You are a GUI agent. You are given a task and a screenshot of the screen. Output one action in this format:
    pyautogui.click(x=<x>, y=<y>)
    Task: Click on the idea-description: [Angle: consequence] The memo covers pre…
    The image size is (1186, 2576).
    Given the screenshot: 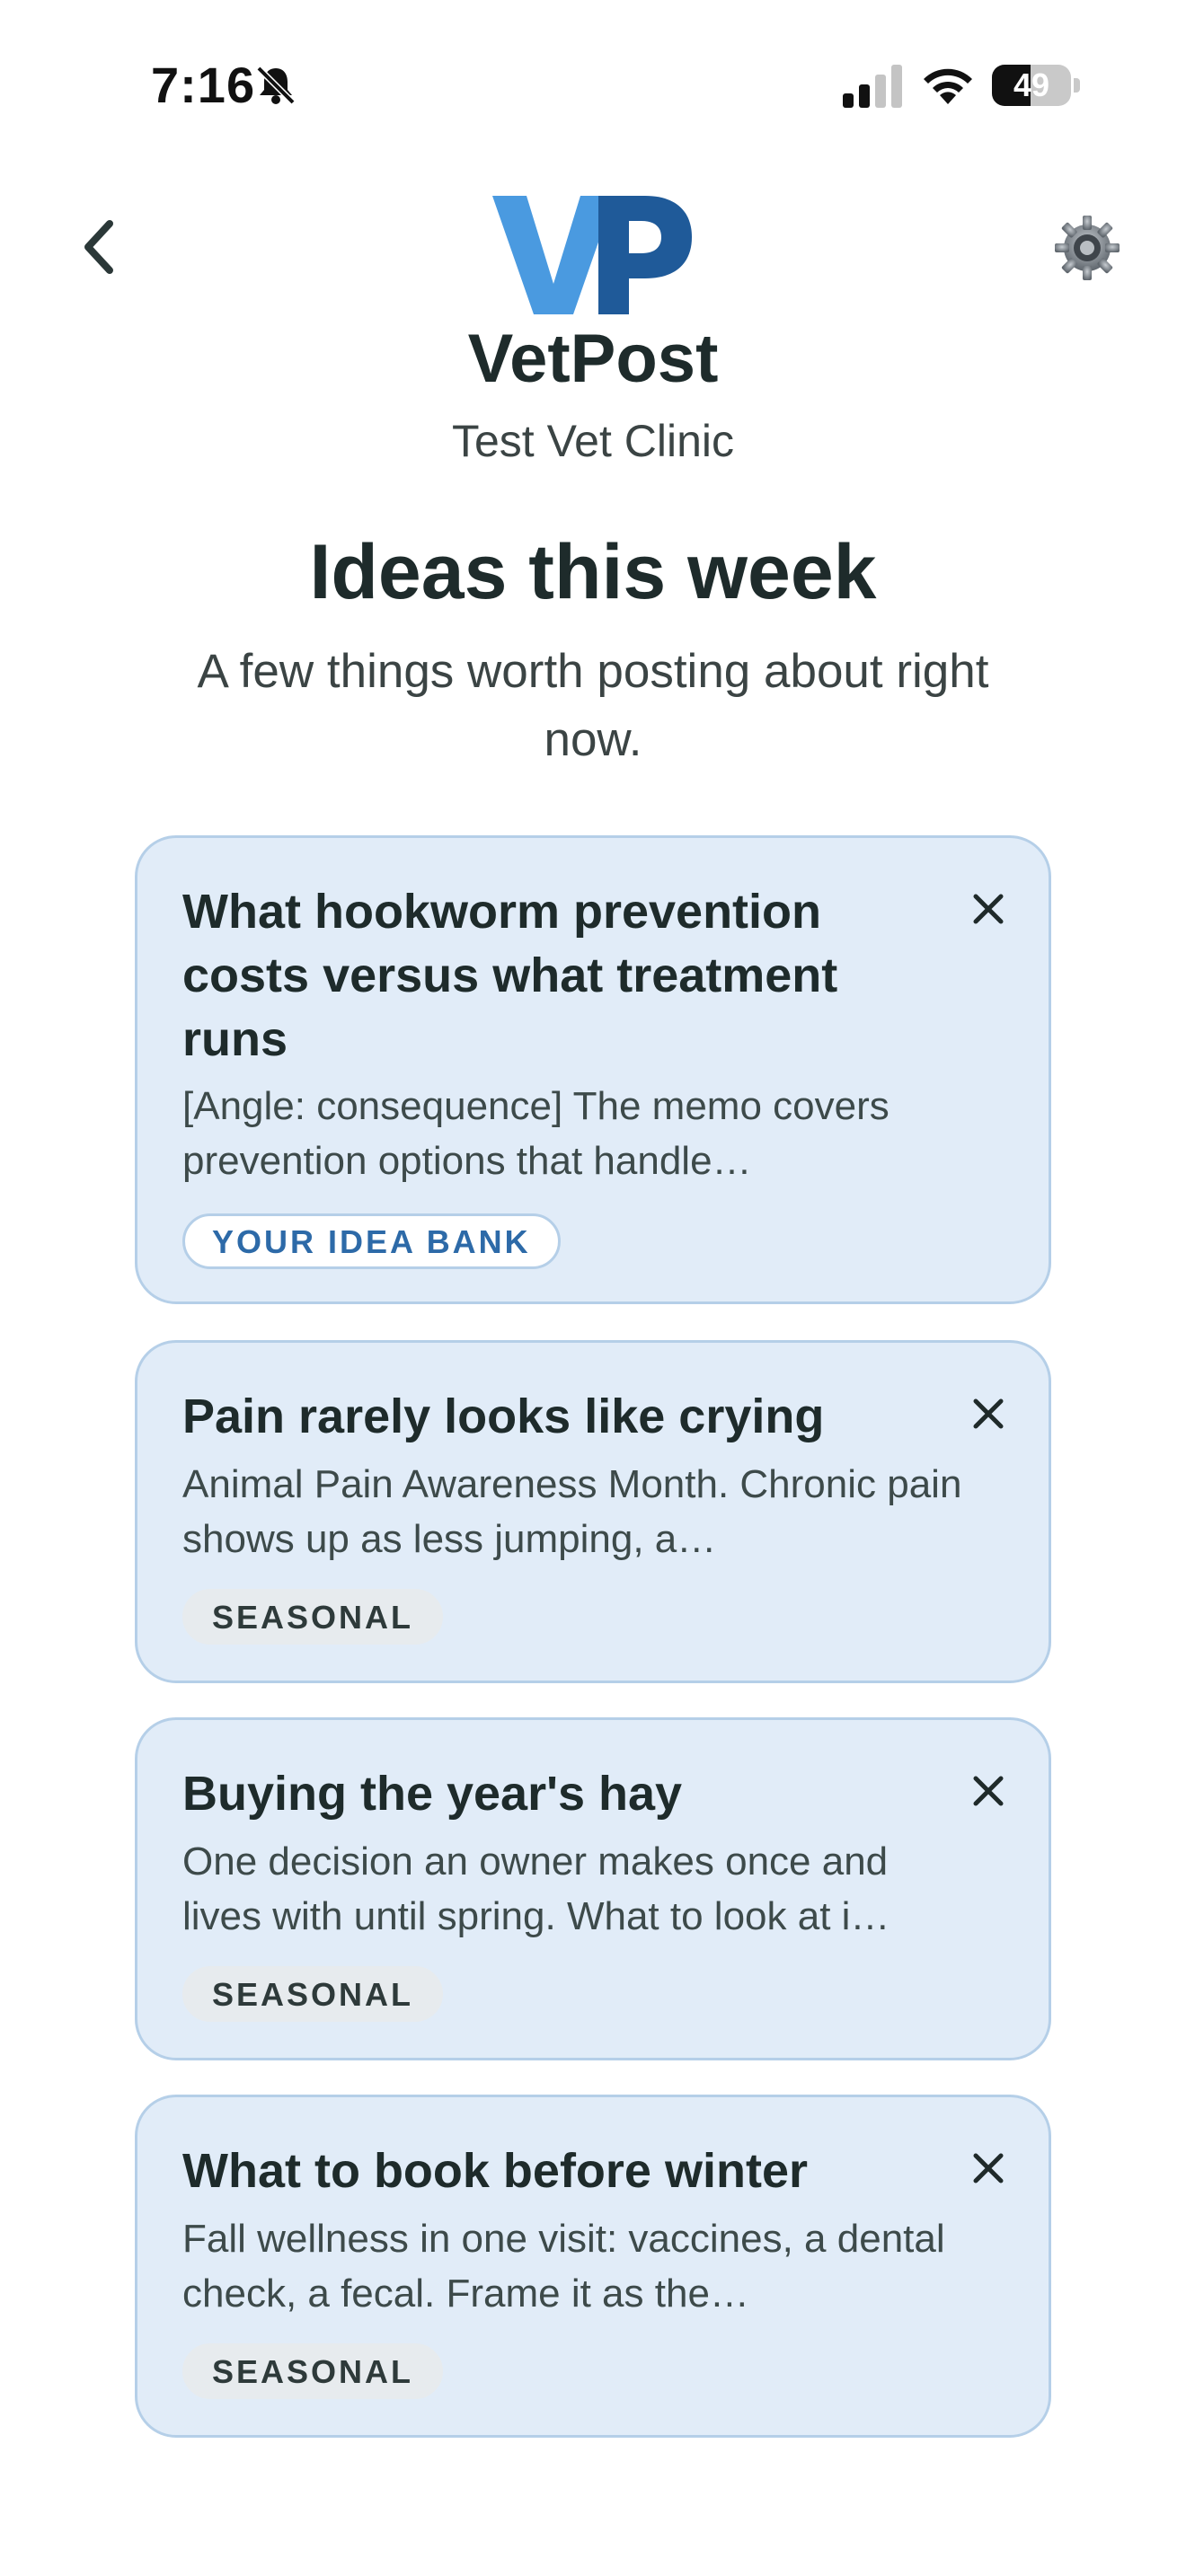 What is the action you would take?
    pyautogui.click(x=536, y=1133)
    